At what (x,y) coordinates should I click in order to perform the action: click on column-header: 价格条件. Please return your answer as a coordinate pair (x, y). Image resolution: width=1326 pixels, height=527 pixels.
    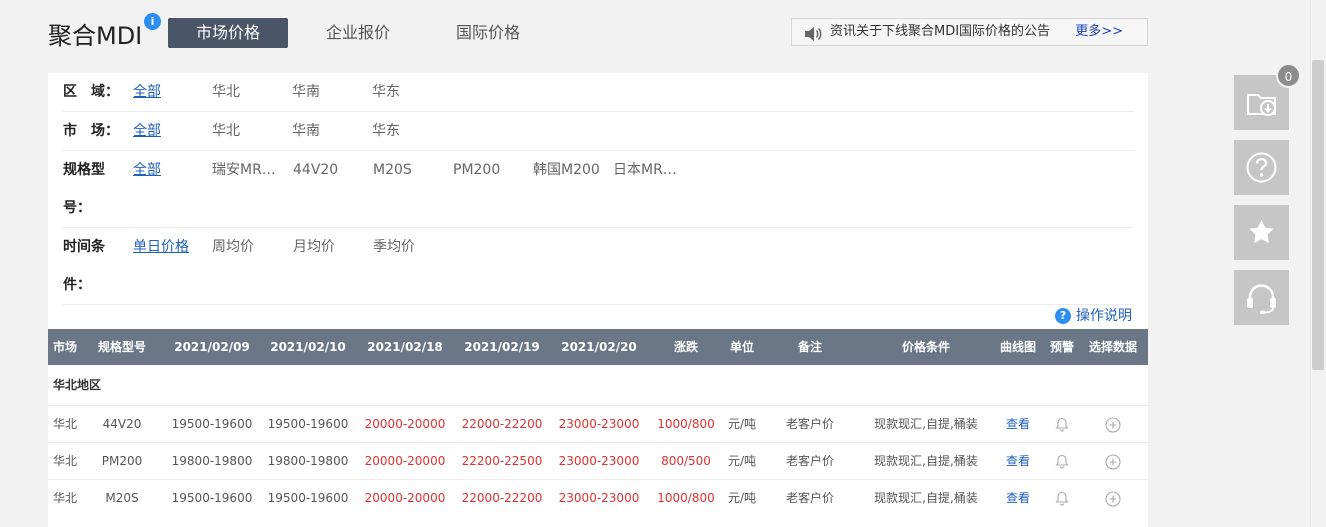
    Looking at the image, I should click on (925, 347).